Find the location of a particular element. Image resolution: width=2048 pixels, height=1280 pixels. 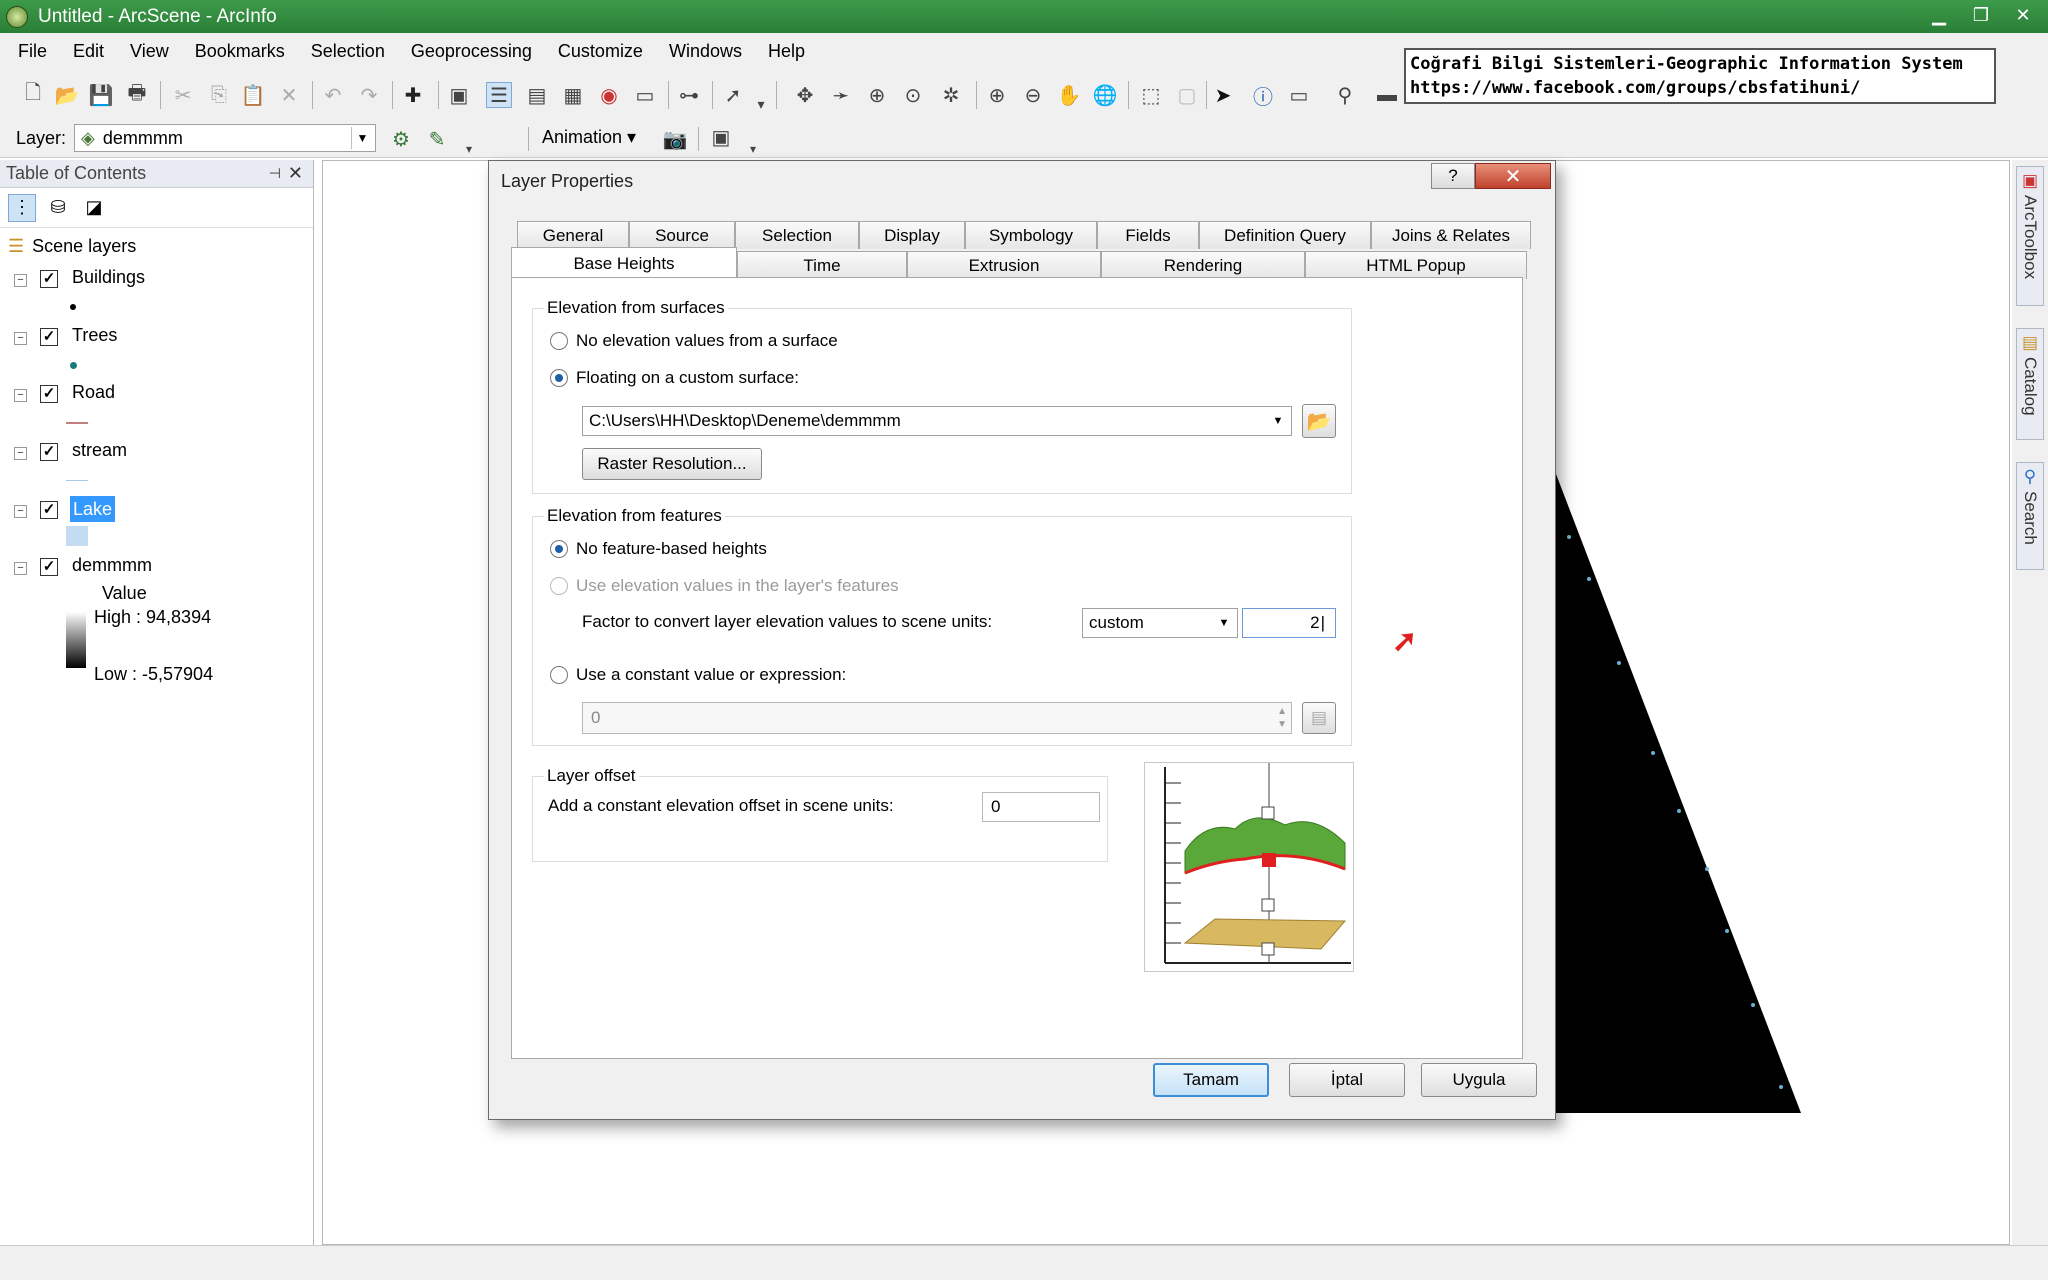

add-data-icon: ✚ is located at coordinates (413, 95).